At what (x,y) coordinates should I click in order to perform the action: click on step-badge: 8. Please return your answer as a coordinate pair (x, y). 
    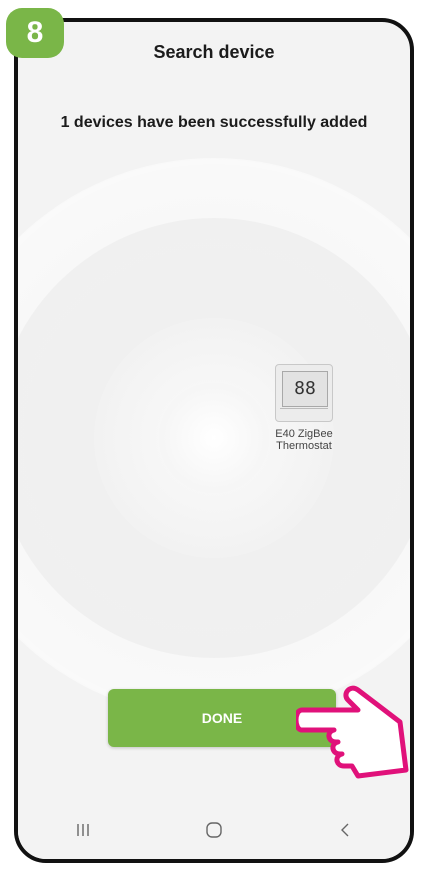
    Looking at the image, I should click on (35, 33).